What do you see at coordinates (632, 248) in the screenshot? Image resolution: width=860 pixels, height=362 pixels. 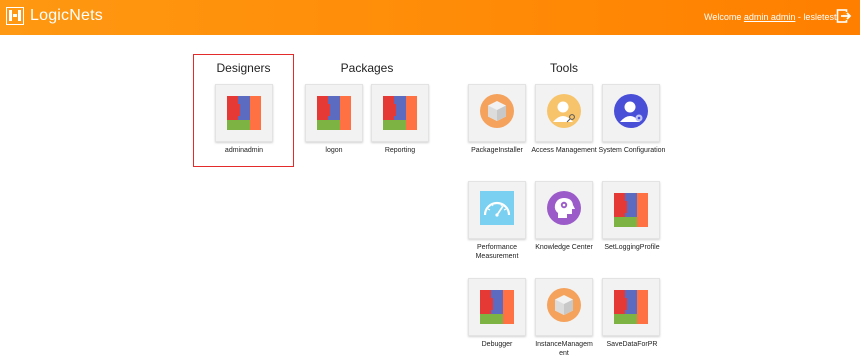 I see `tool-label-setloggingprofile: SetLoggingProfile` at bounding box center [632, 248].